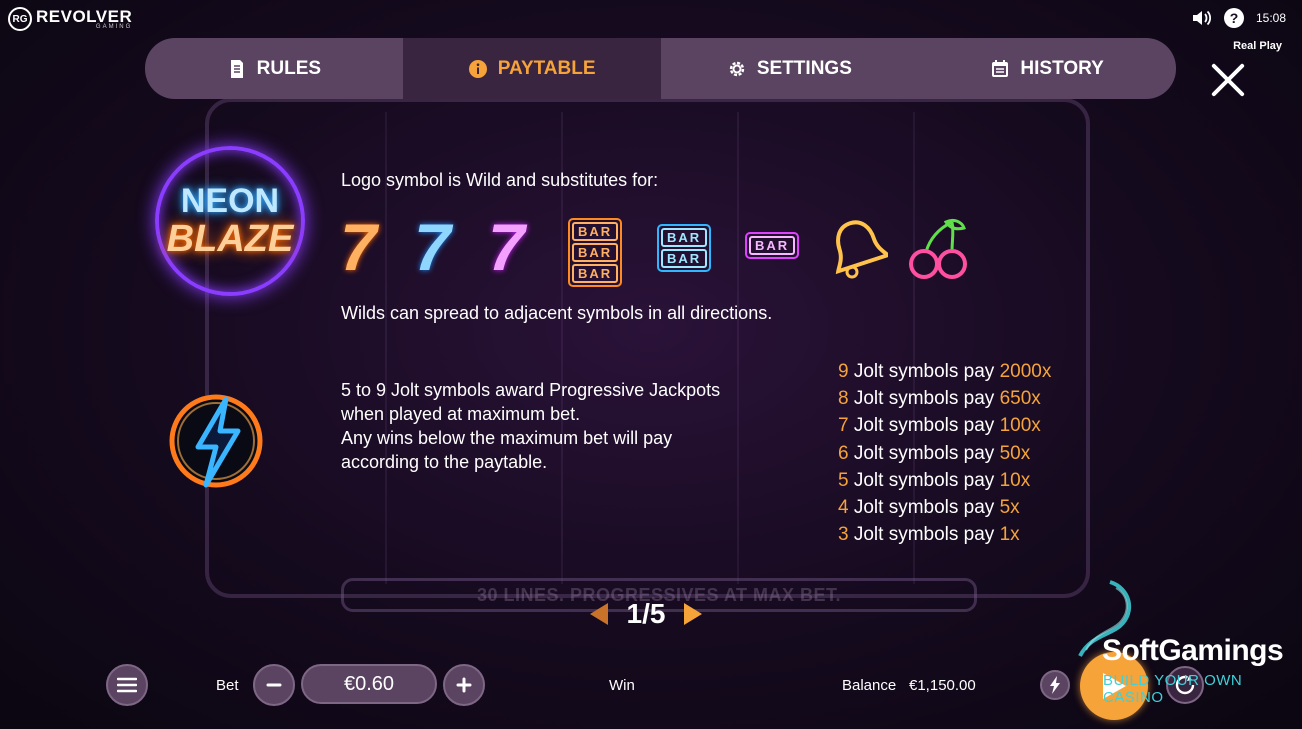  Describe the element at coordinates (738, 348) in the screenshot. I see `reel-divider` at that location.